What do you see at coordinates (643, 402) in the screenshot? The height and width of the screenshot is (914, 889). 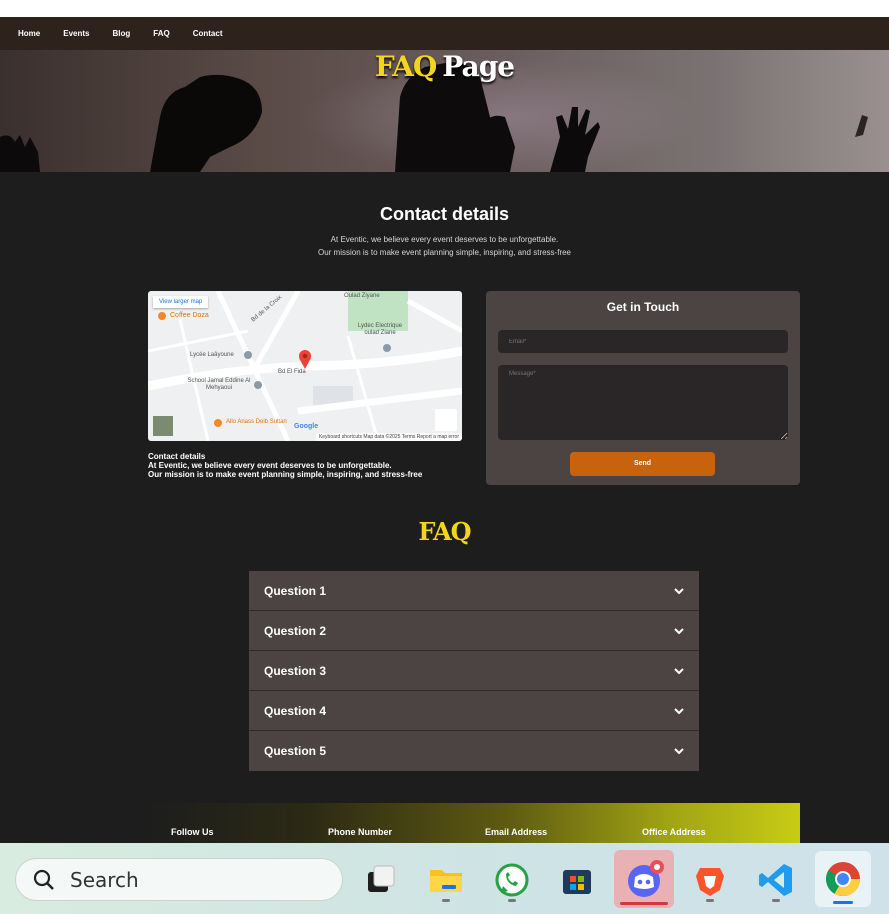 I see `message-field` at bounding box center [643, 402].